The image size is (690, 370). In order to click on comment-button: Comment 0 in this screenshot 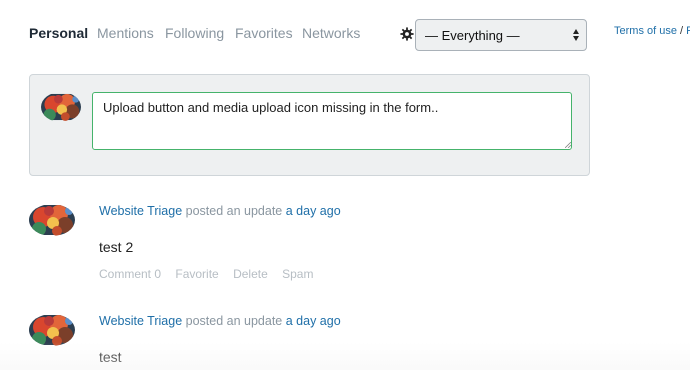, I will do `click(130, 274)`.